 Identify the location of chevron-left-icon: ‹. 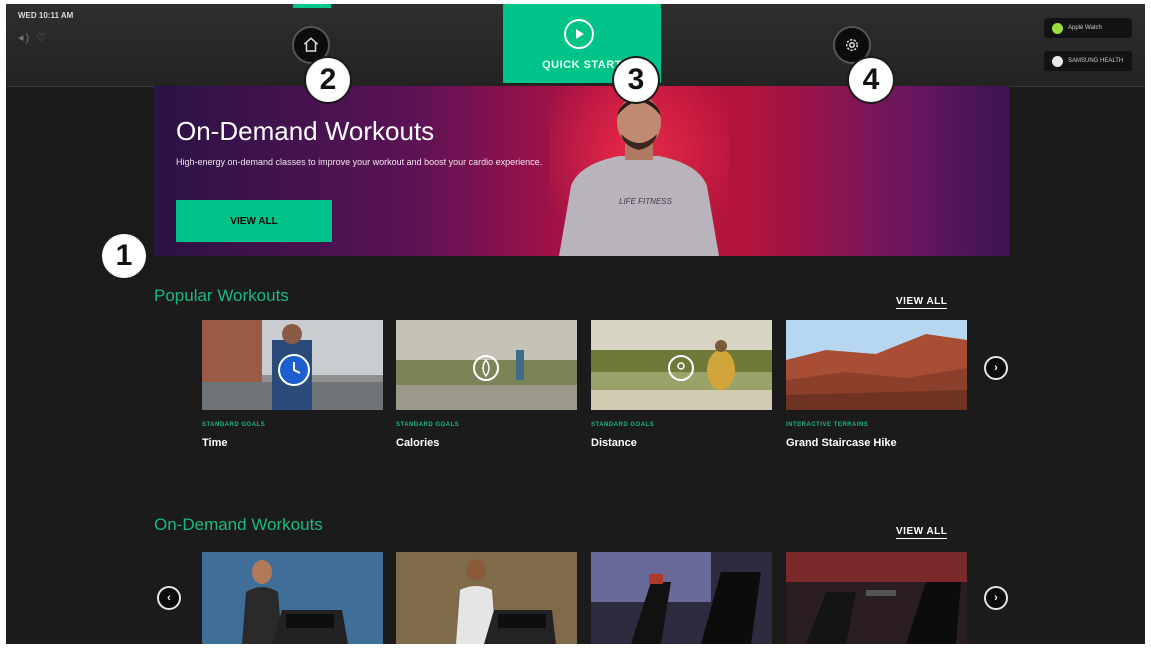
(169, 598).